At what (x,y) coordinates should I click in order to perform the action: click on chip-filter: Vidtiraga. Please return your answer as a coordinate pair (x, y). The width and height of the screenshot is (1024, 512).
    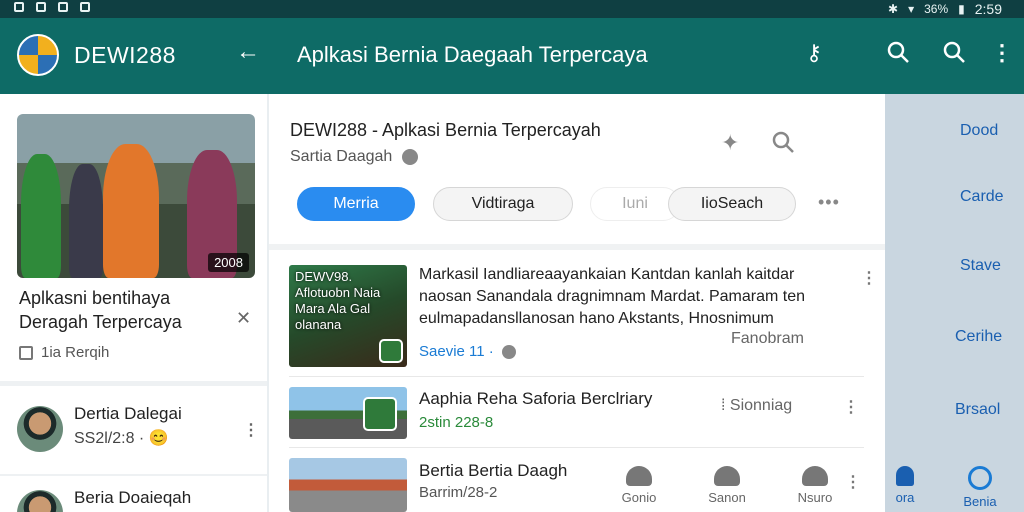
    Looking at the image, I should click on (503, 204).